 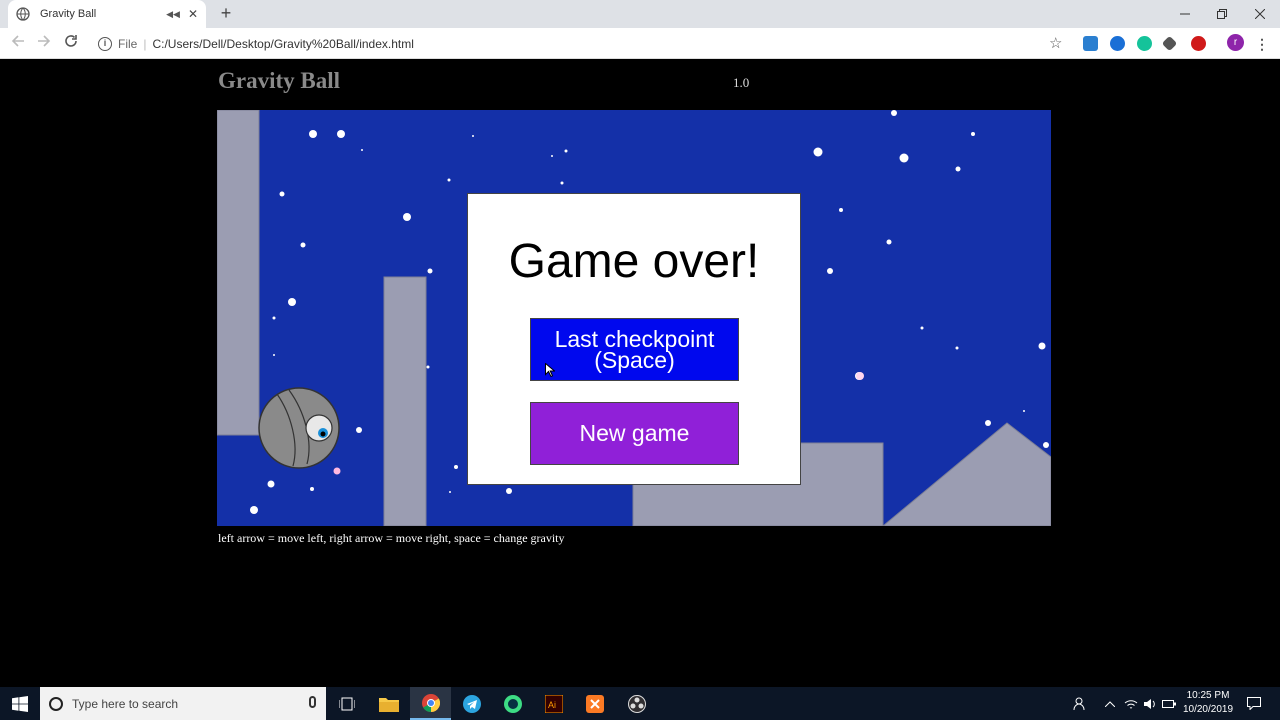 I want to click on close-icon, so click(x=1260, y=14).